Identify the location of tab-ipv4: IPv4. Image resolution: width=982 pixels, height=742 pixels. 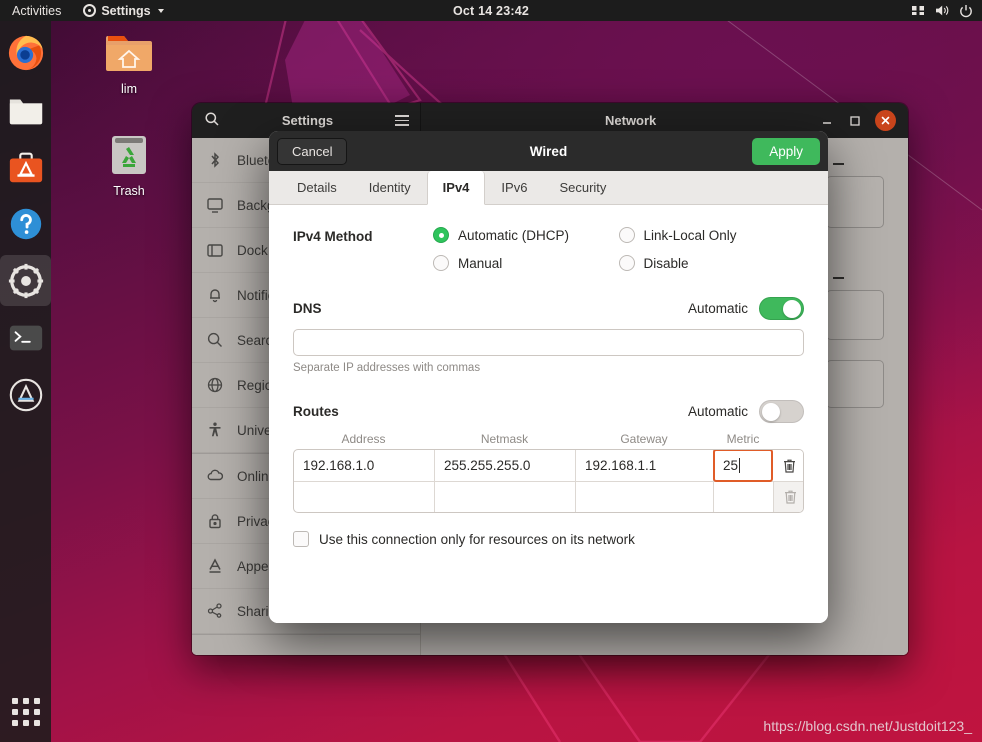
(456, 188).